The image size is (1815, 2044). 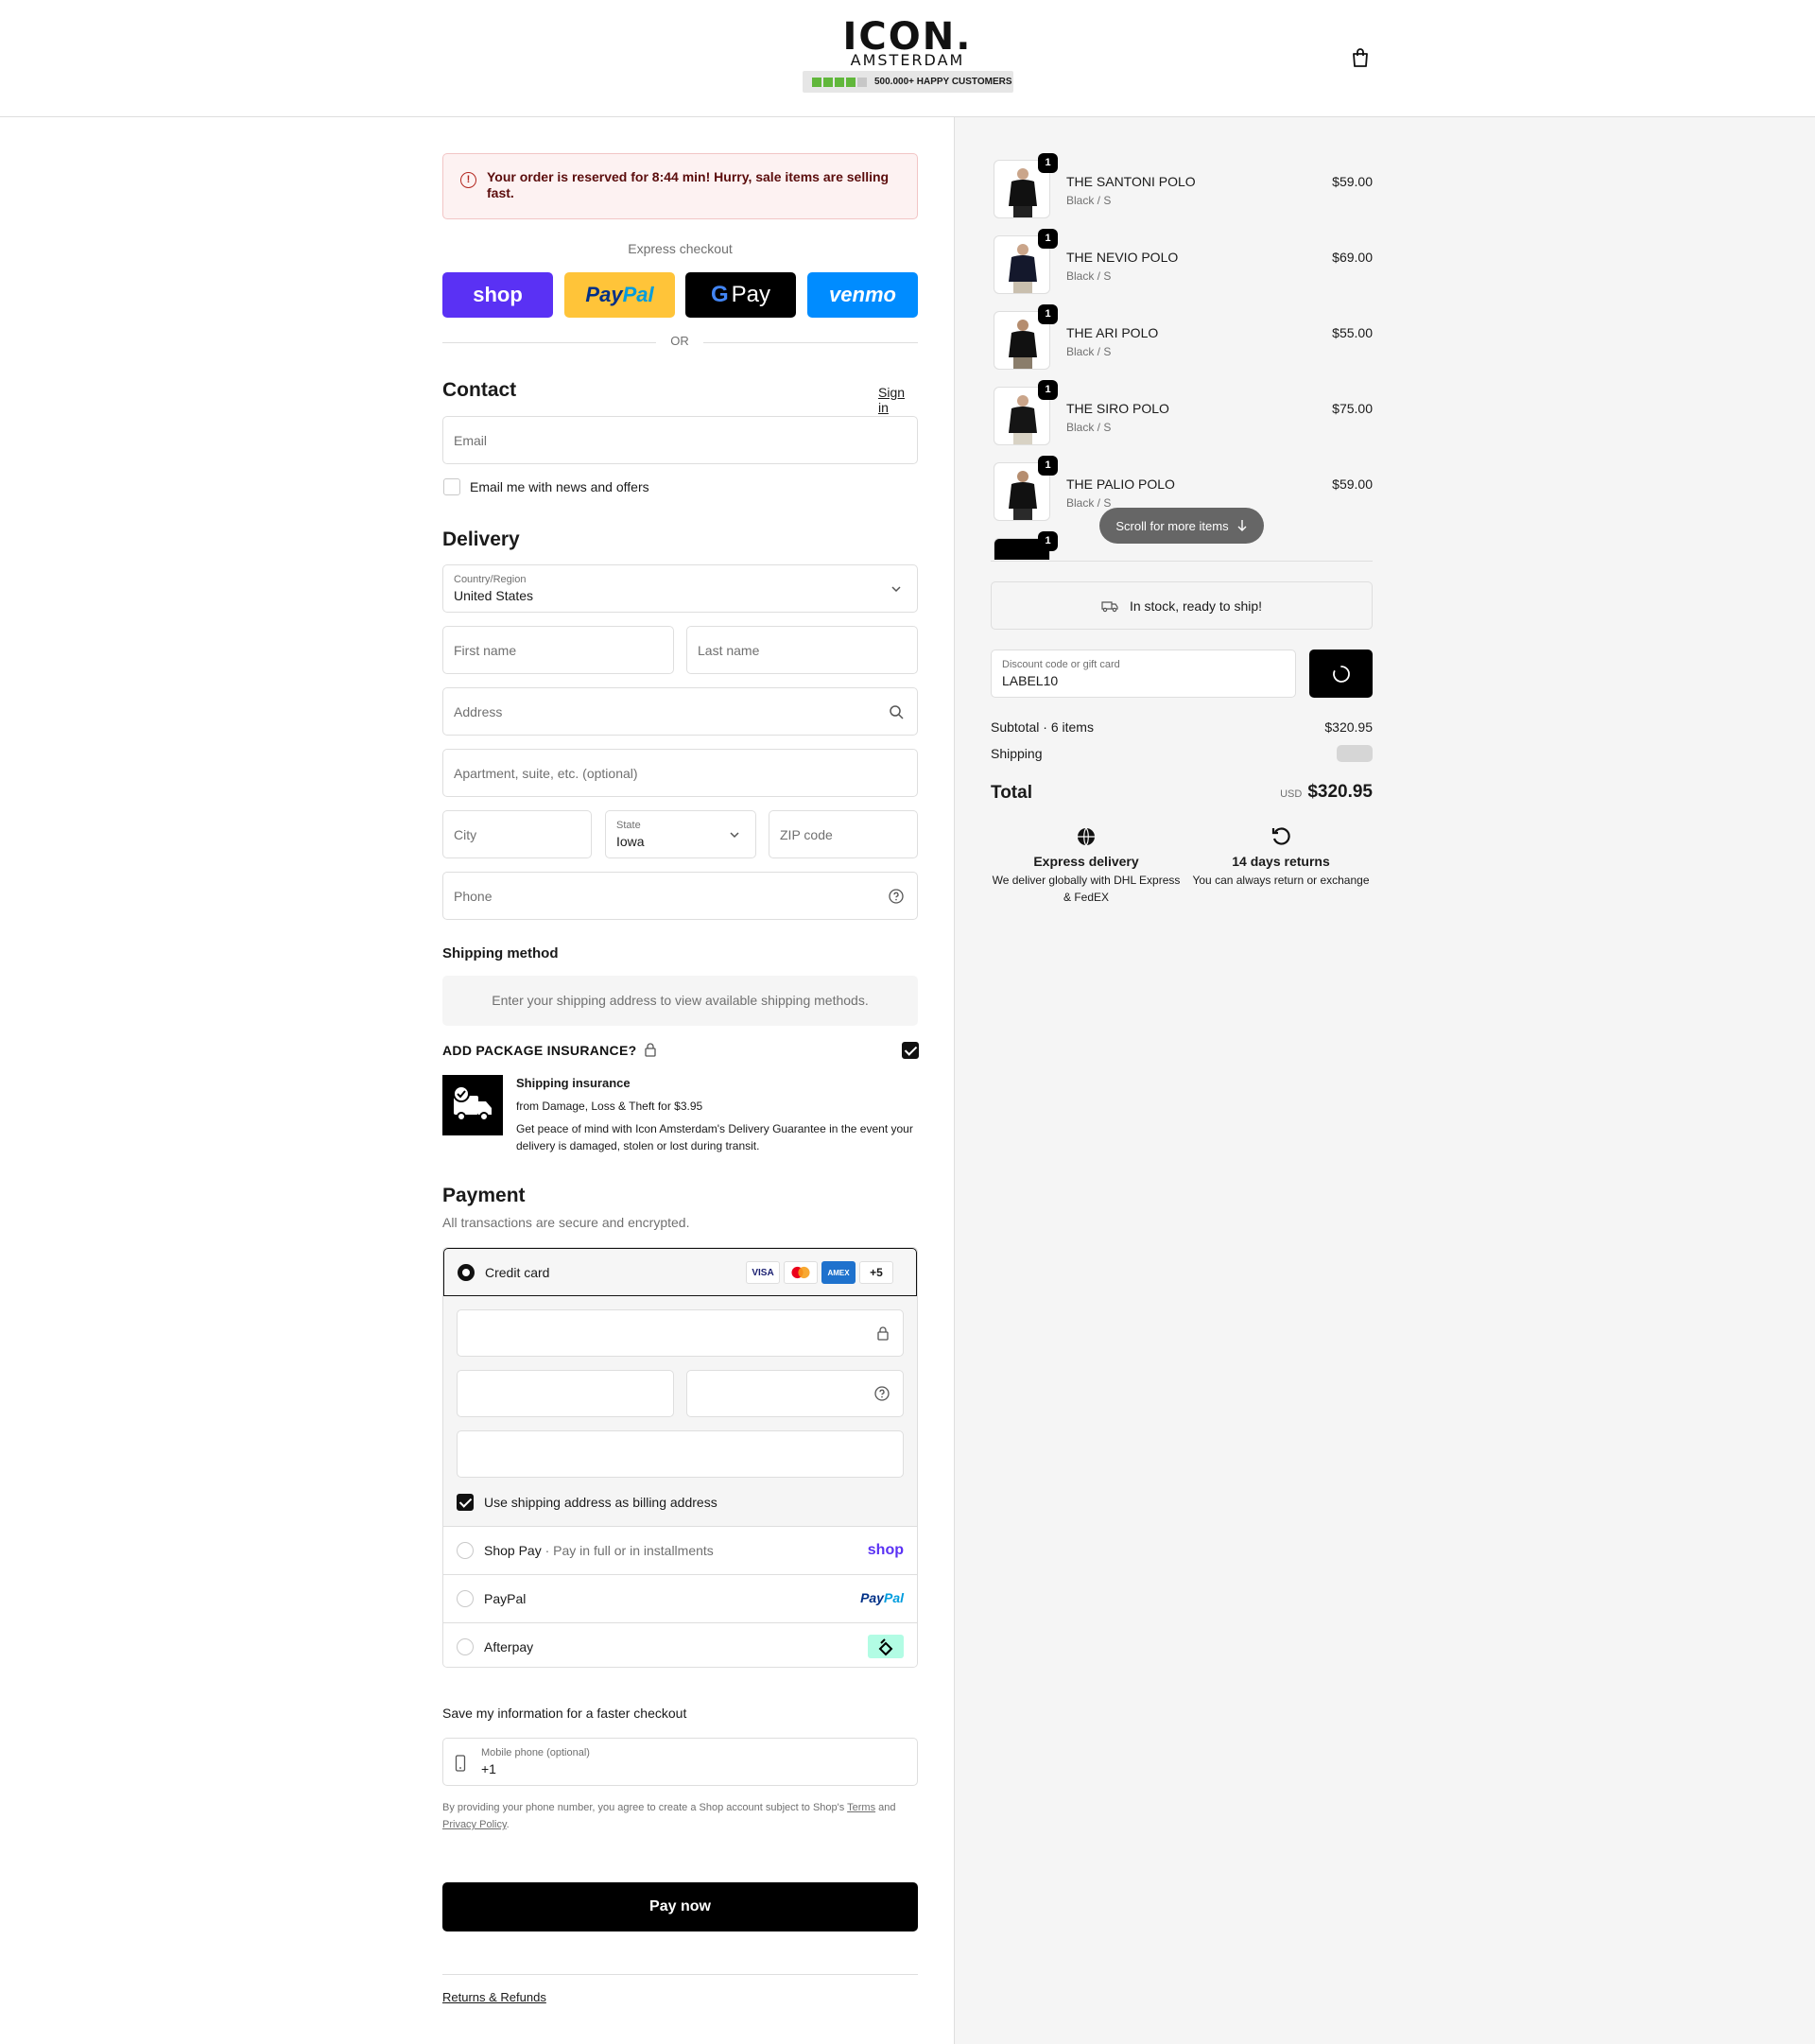 What do you see at coordinates (465, 1646) in the screenshot?
I see `afterpay-radio` at bounding box center [465, 1646].